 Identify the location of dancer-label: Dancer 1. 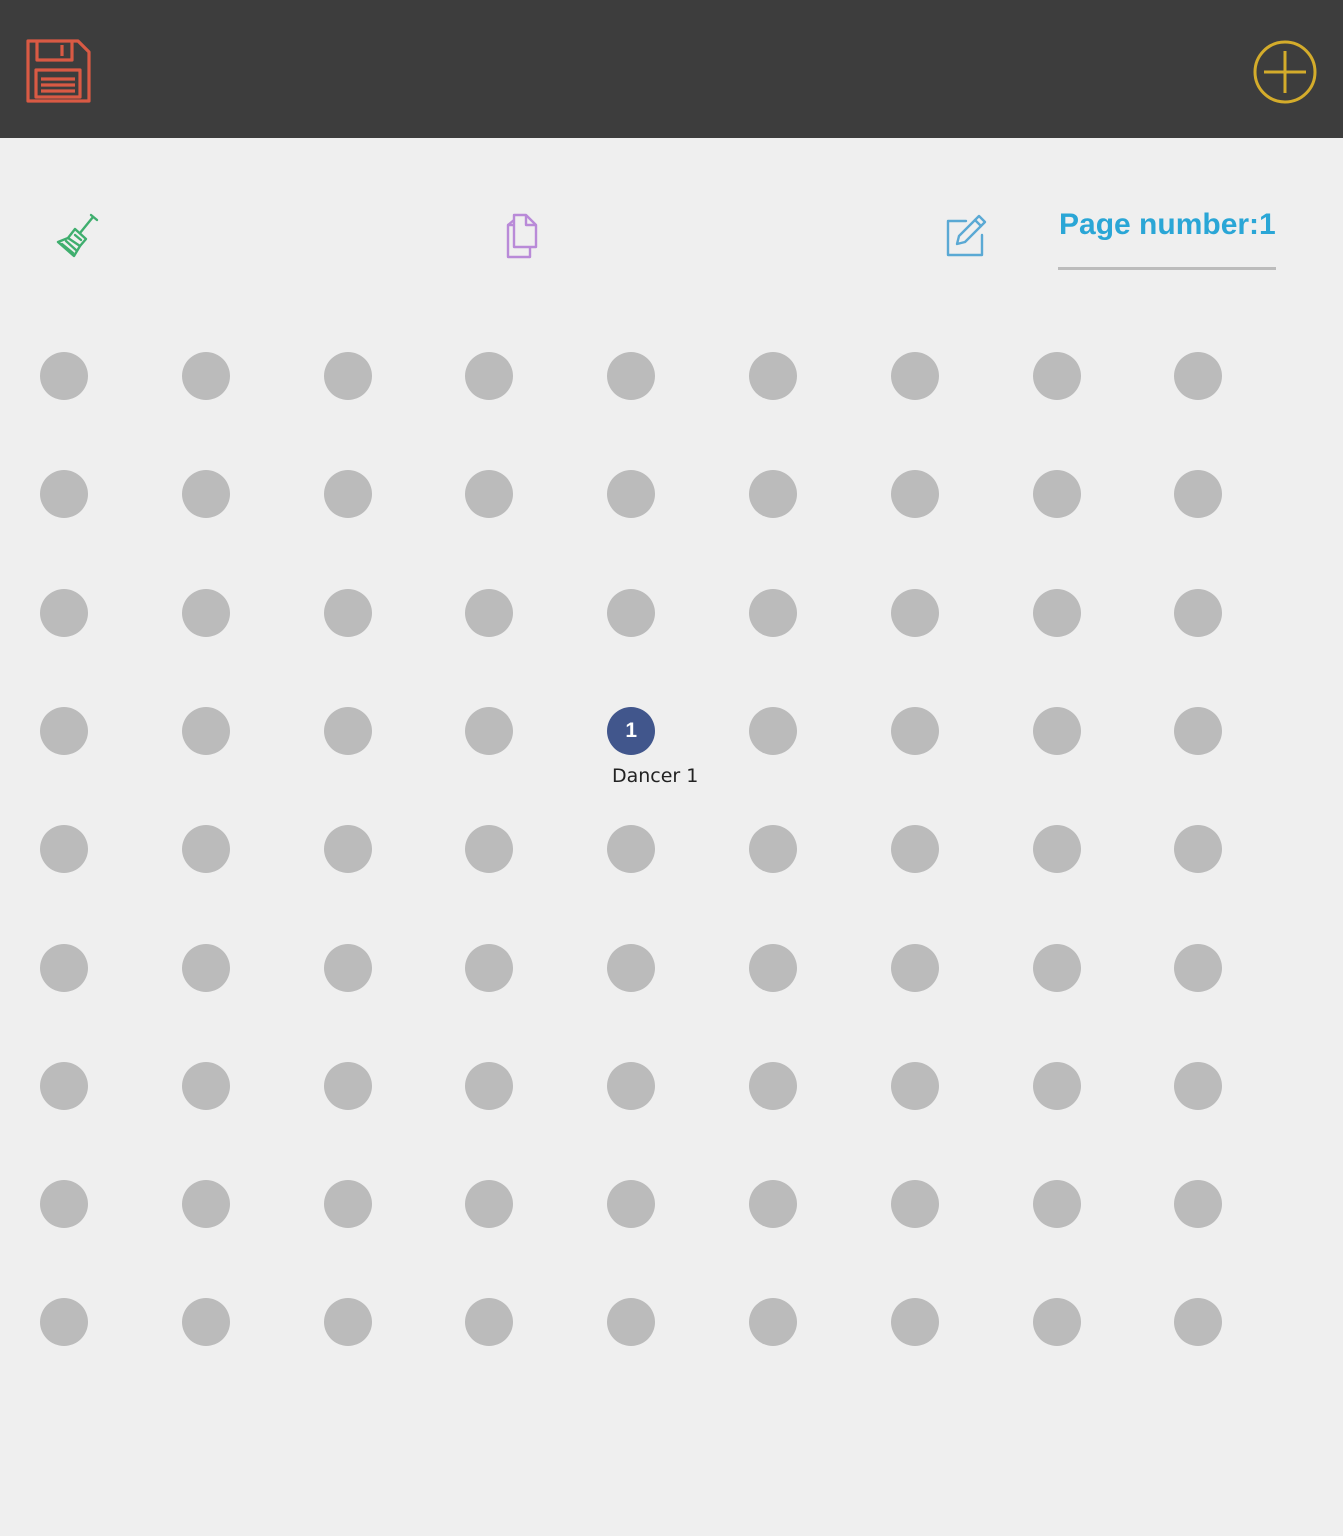
(655, 775).